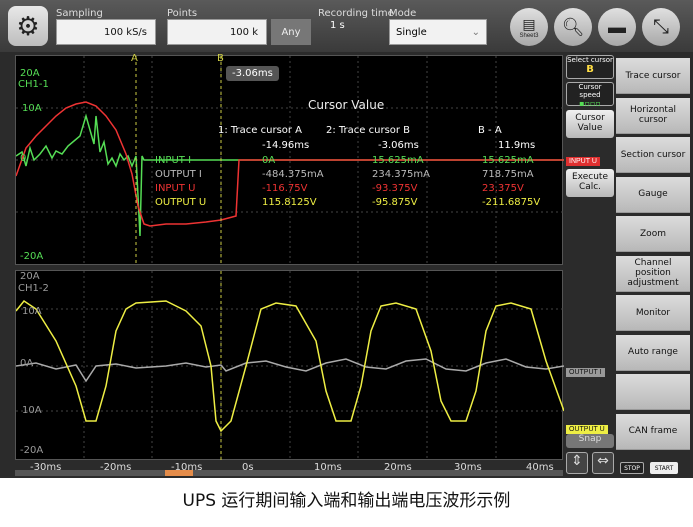 The image size is (693, 527). I want to click on settings-gear-button: ⚙, so click(28, 26).